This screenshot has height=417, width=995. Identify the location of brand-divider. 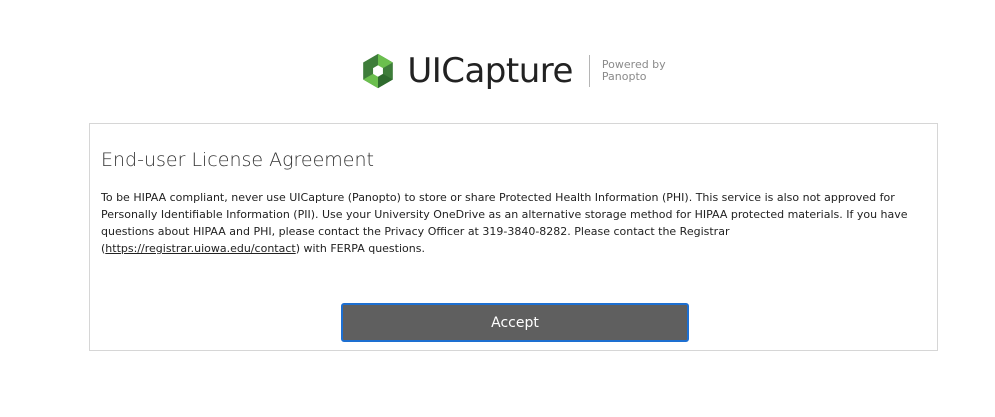
(589, 71).